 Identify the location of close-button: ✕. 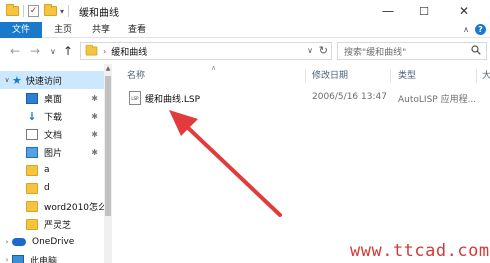
(464, 11).